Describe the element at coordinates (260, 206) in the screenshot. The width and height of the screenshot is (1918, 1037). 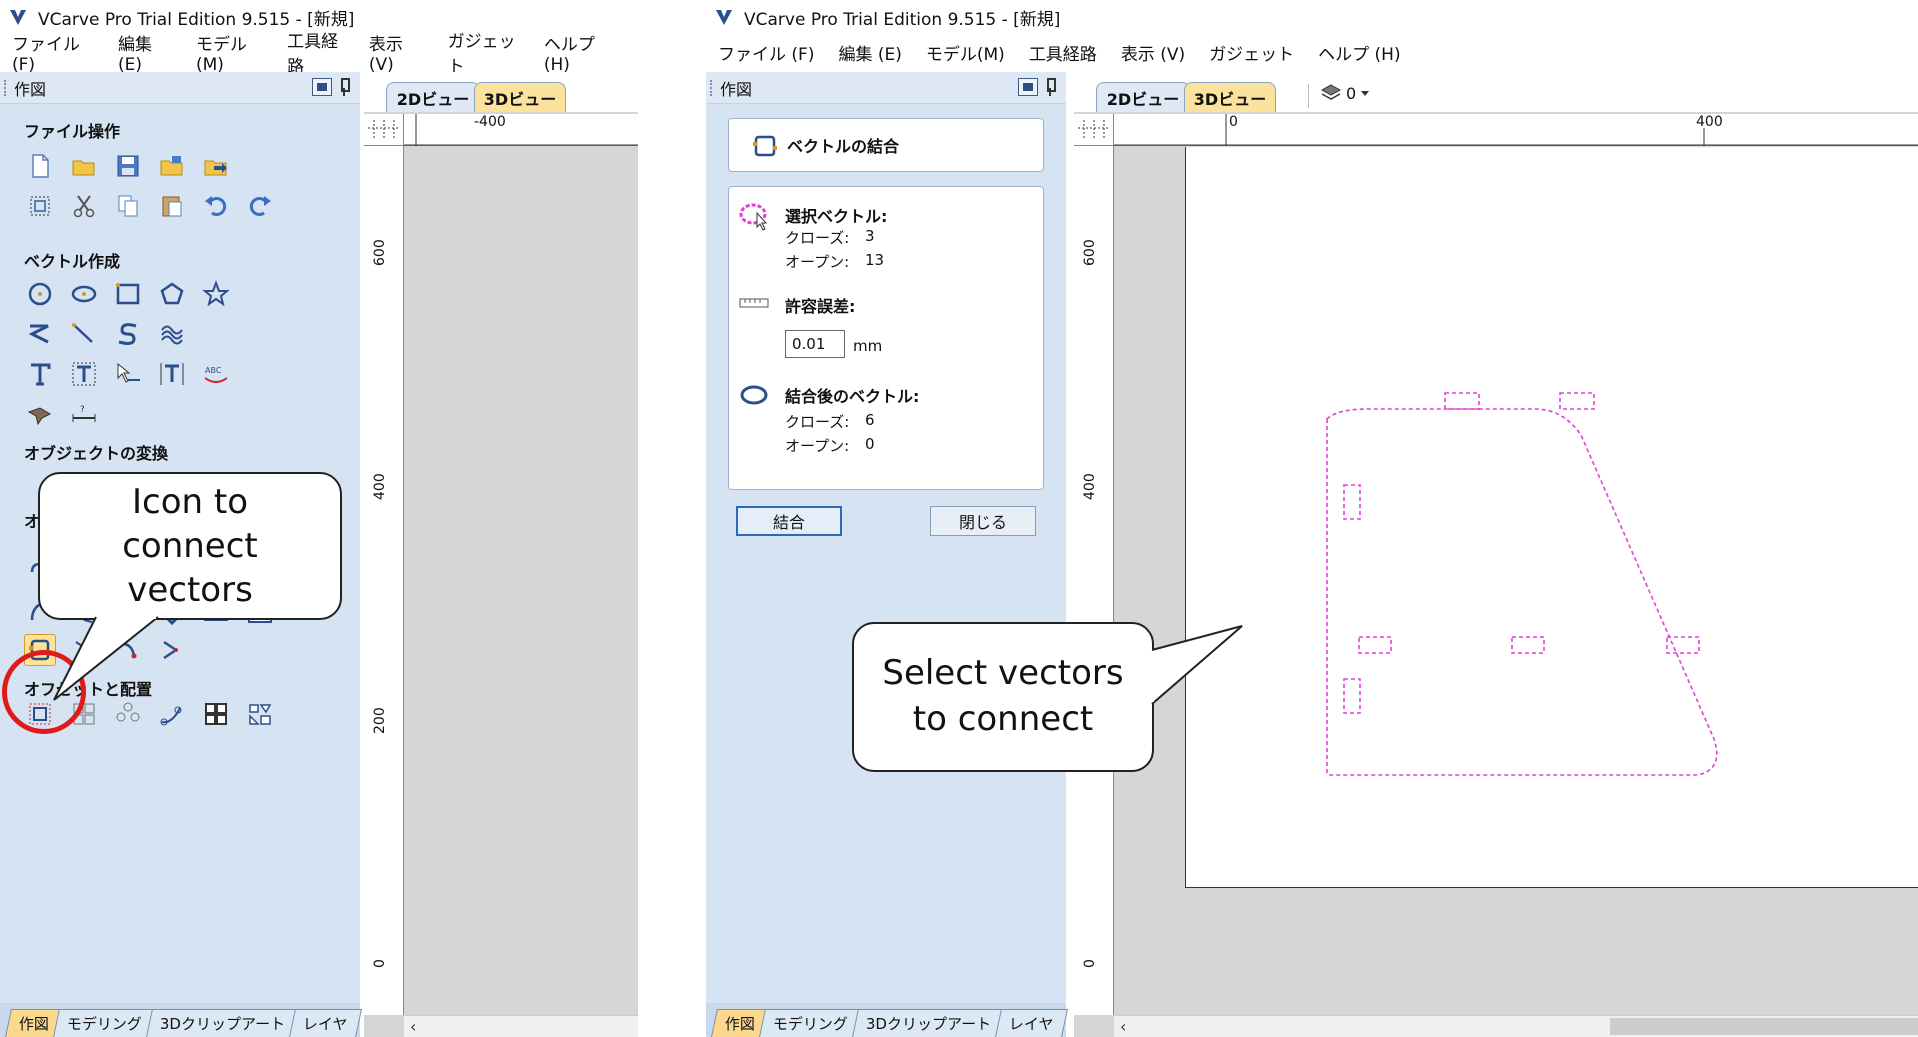
I see `redo-icon` at that location.